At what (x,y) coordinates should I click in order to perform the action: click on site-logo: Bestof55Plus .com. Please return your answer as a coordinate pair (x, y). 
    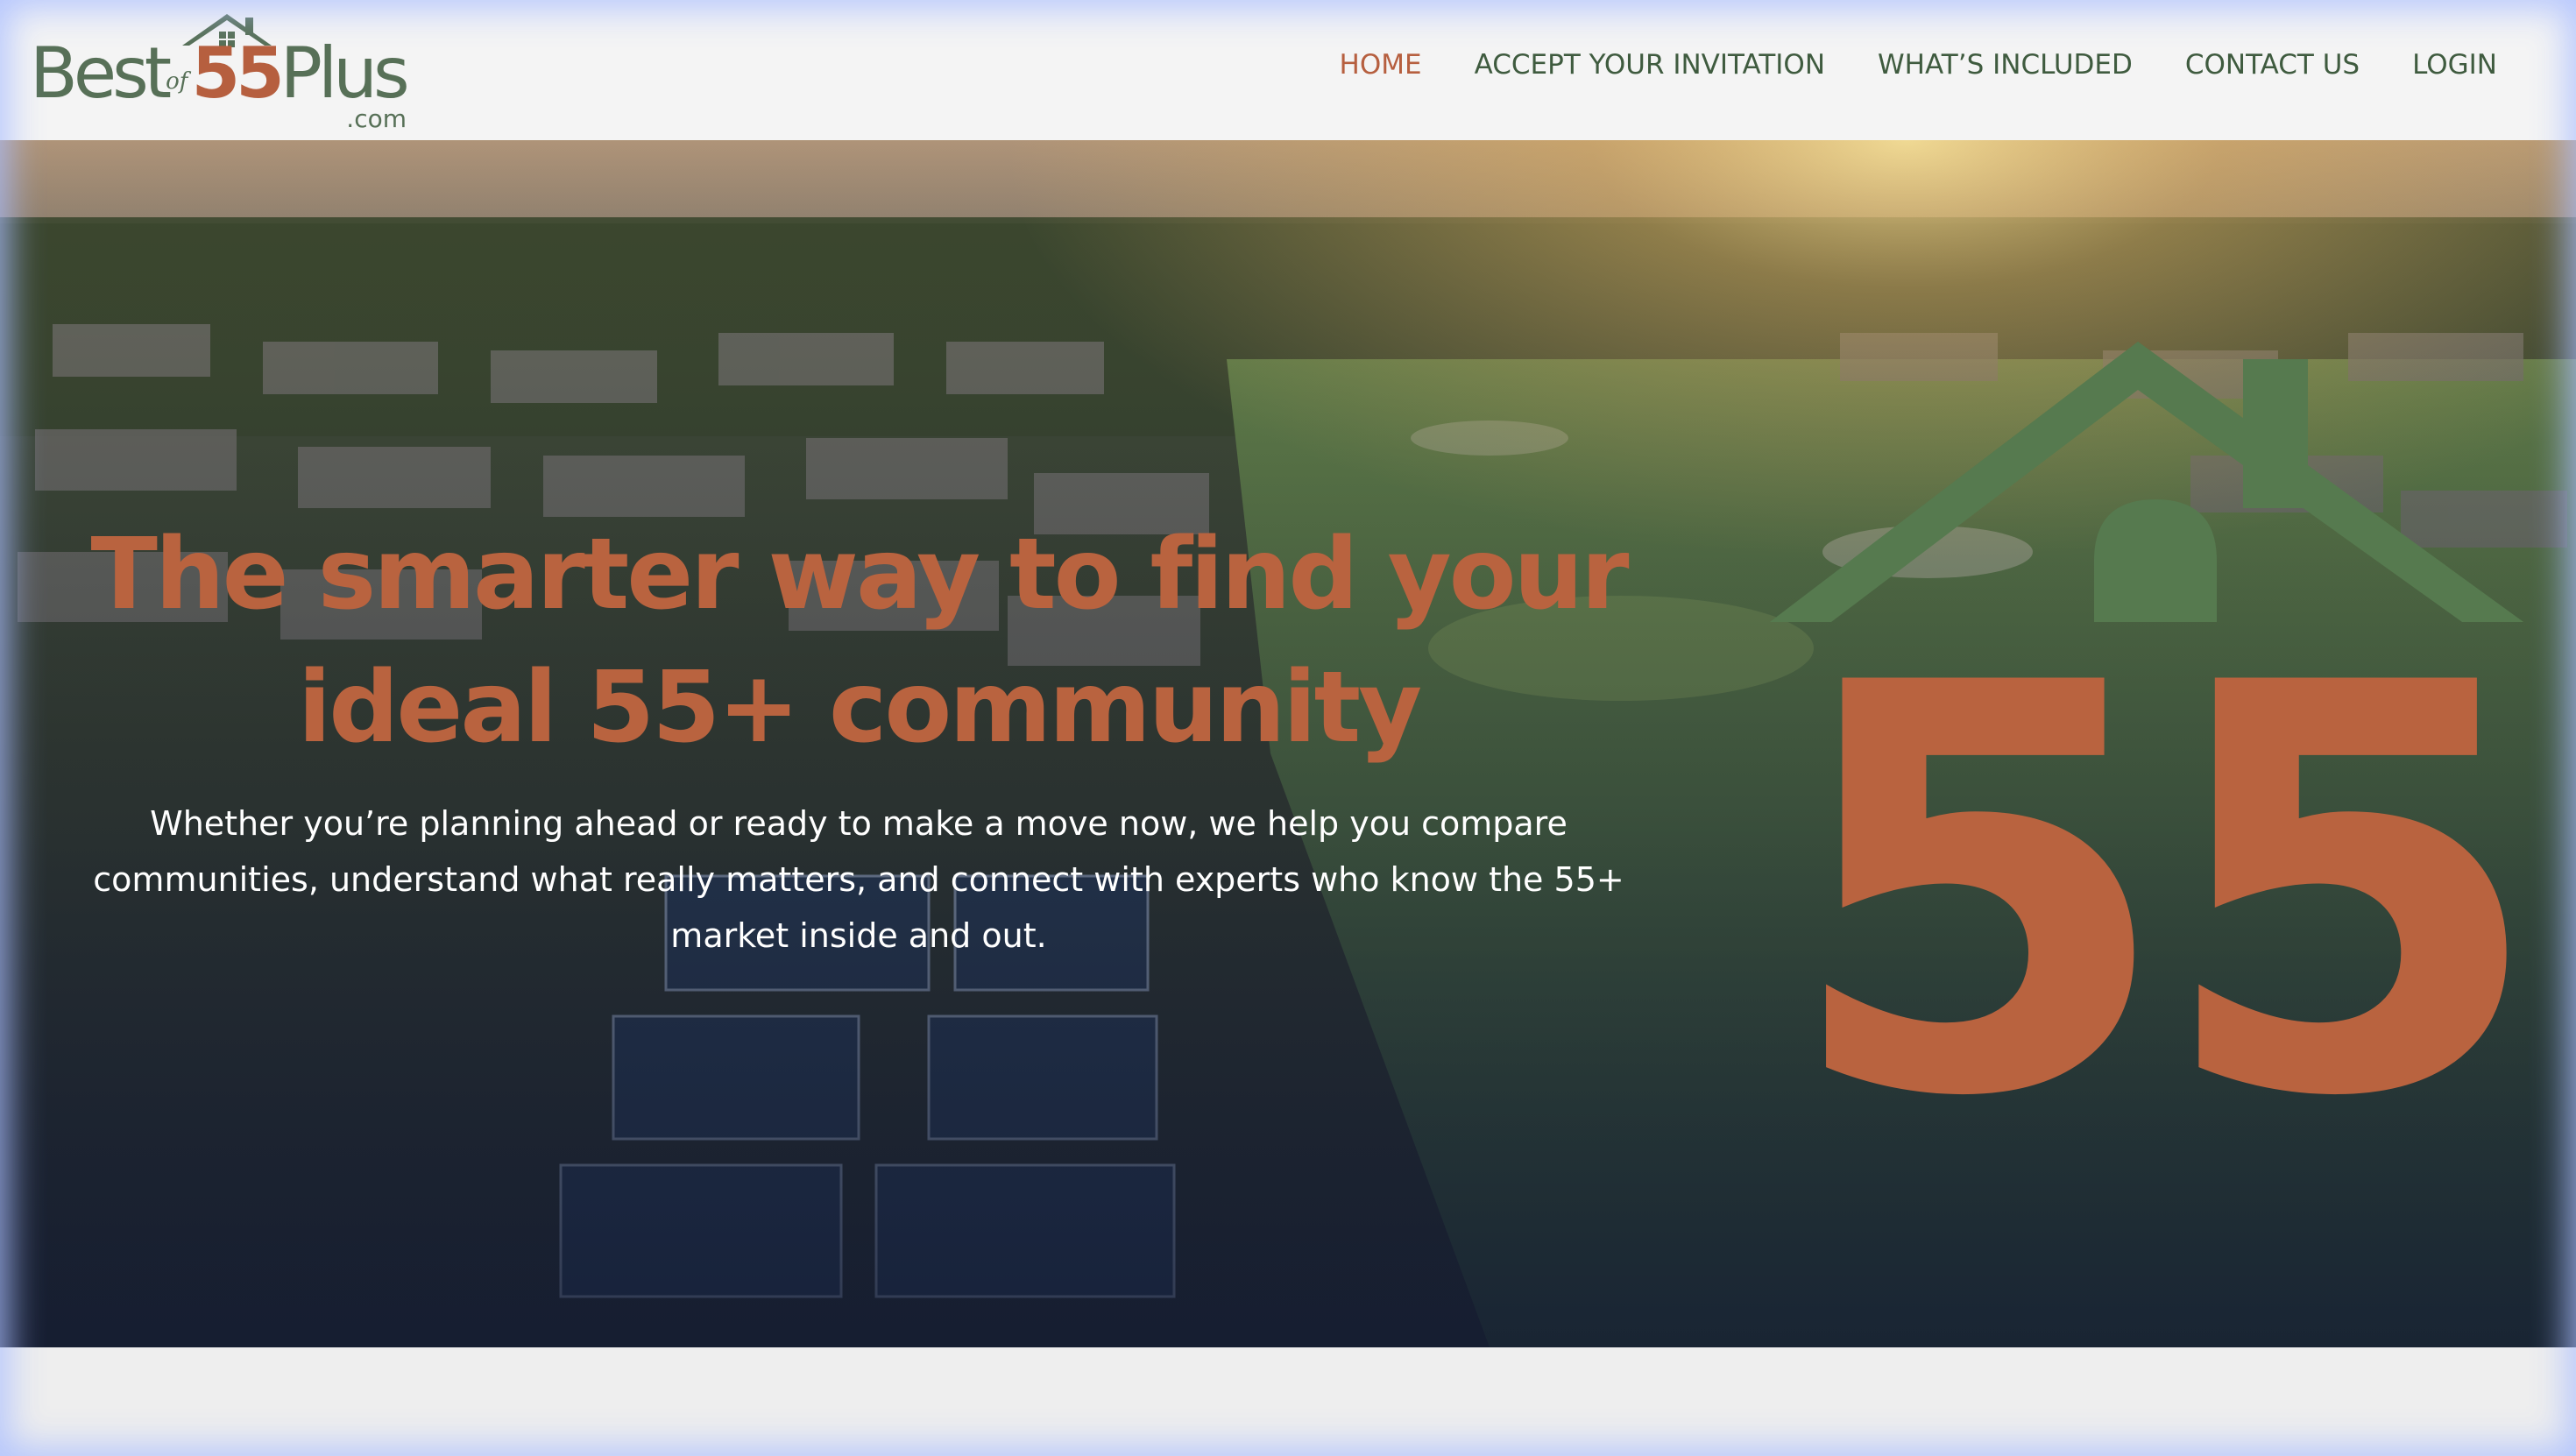
    Looking at the image, I should click on (220, 71).